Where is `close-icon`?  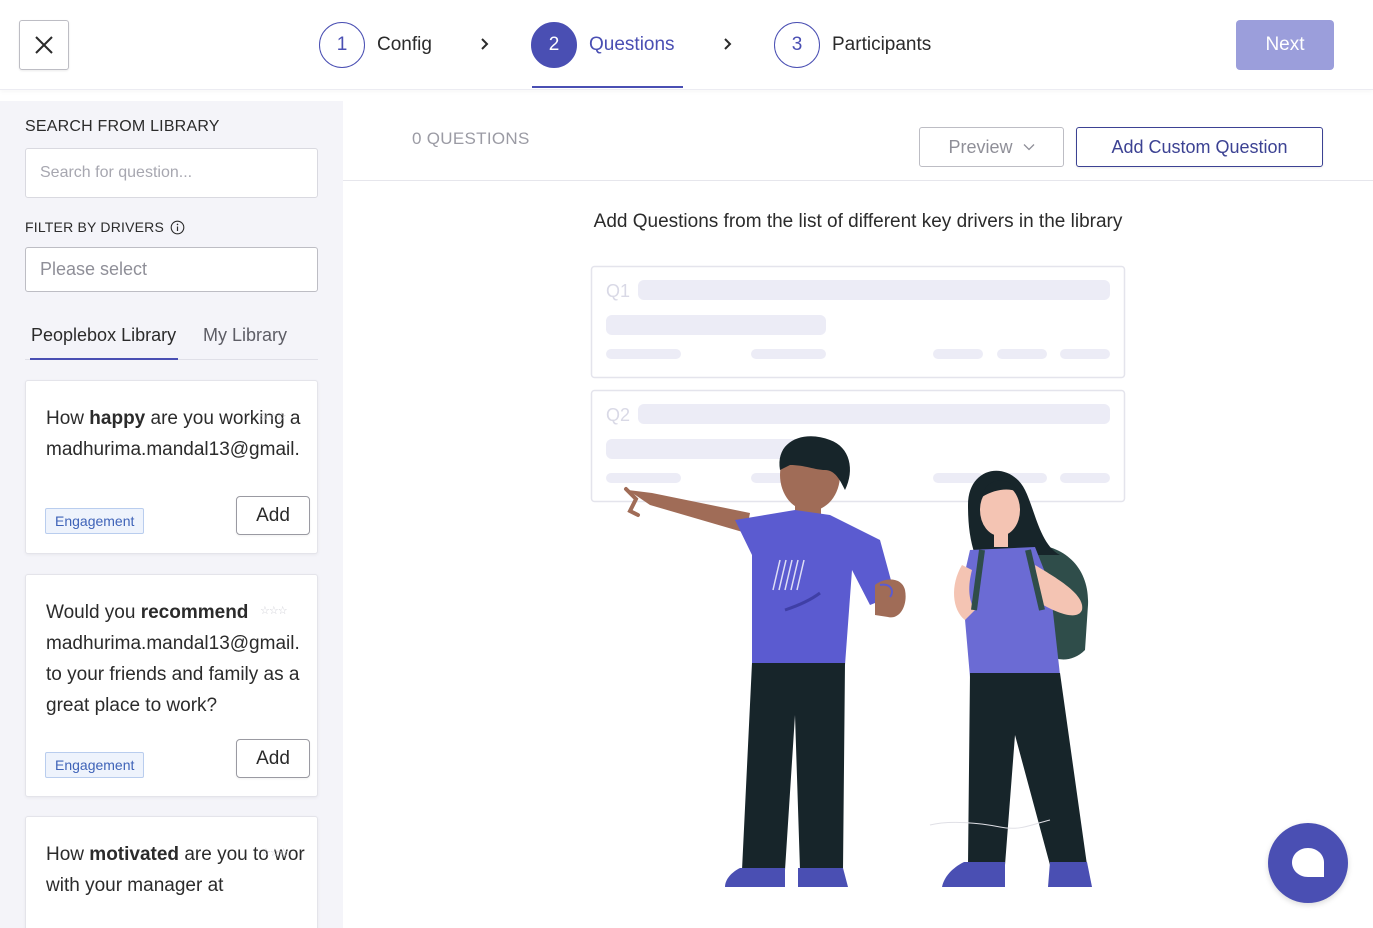 close-icon is located at coordinates (44, 45).